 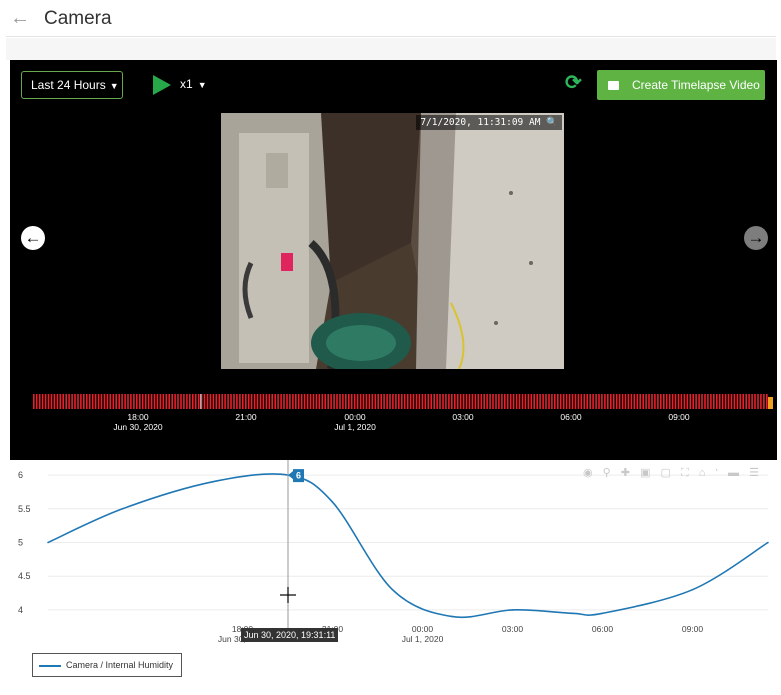 What do you see at coordinates (162, 85) in the screenshot?
I see `play-button` at bounding box center [162, 85].